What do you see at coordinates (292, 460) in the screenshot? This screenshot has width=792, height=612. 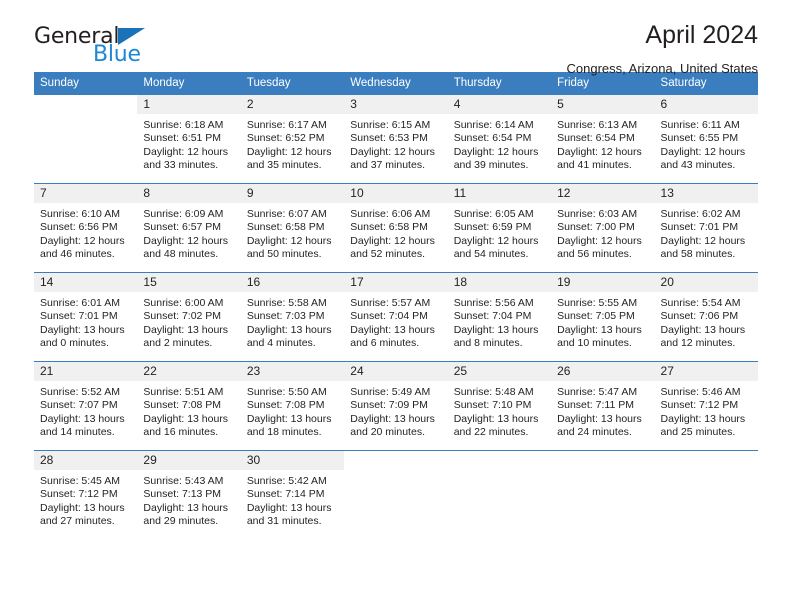 I see `day-number: 30` at bounding box center [292, 460].